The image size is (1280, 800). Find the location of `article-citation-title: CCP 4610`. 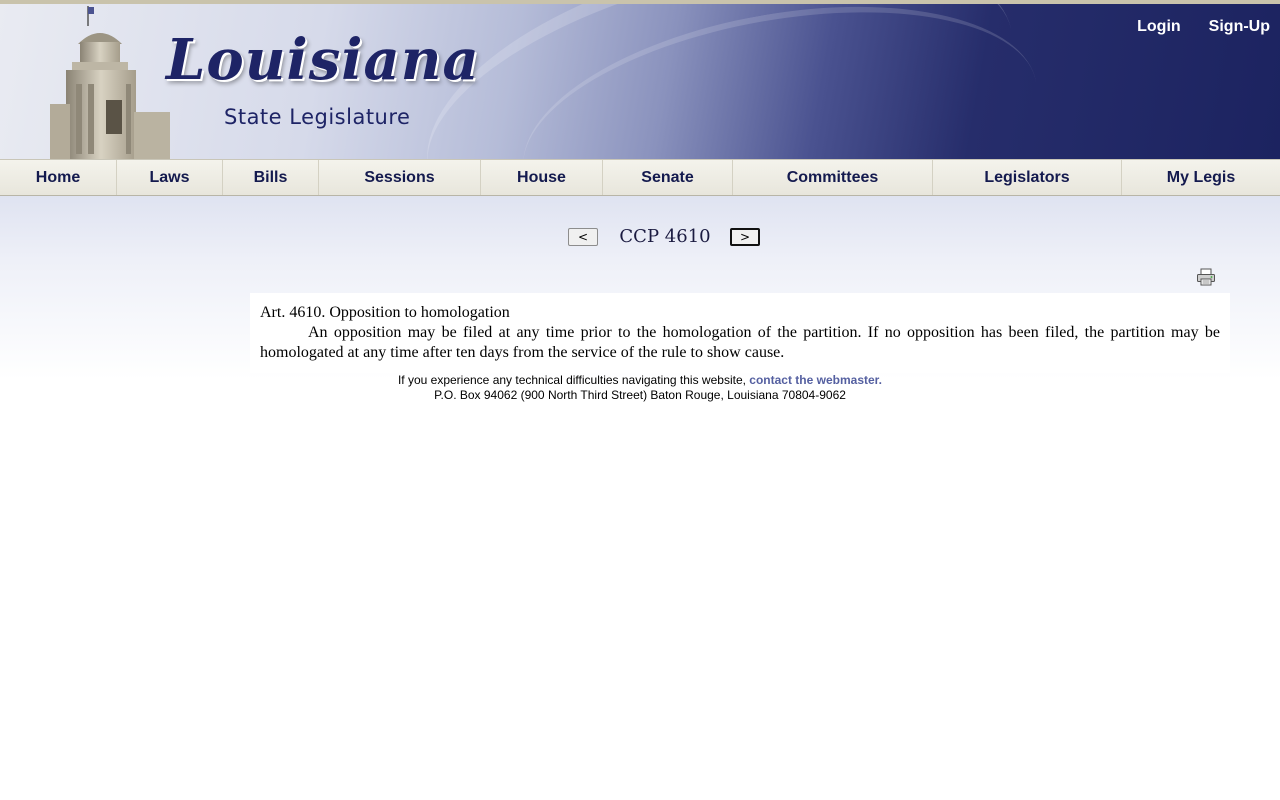

article-citation-title: CCP 4610 is located at coordinates (665, 236).